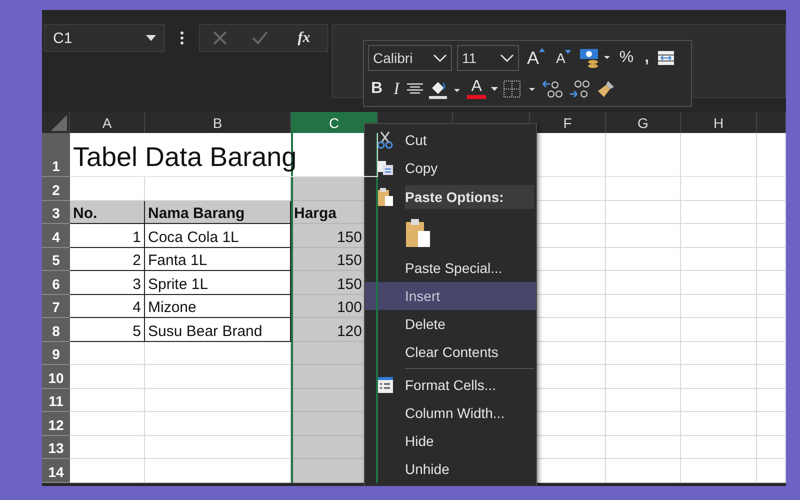  Describe the element at coordinates (107, 259) in the screenshot. I see `table-cell: 2` at that location.